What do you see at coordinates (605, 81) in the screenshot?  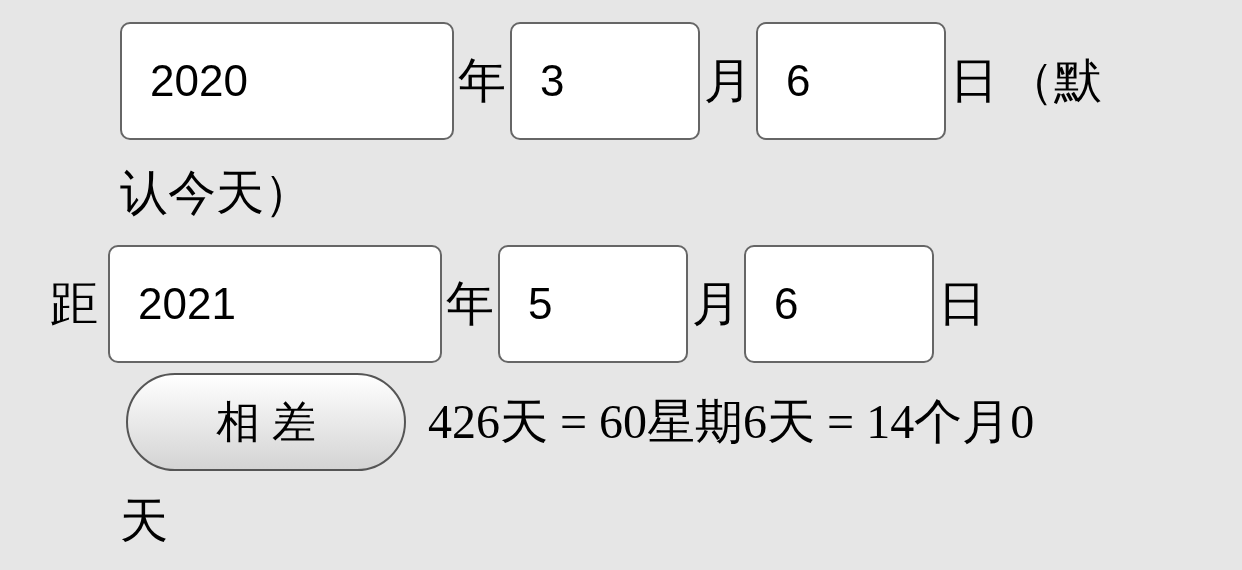 I see `input-field: 3` at bounding box center [605, 81].